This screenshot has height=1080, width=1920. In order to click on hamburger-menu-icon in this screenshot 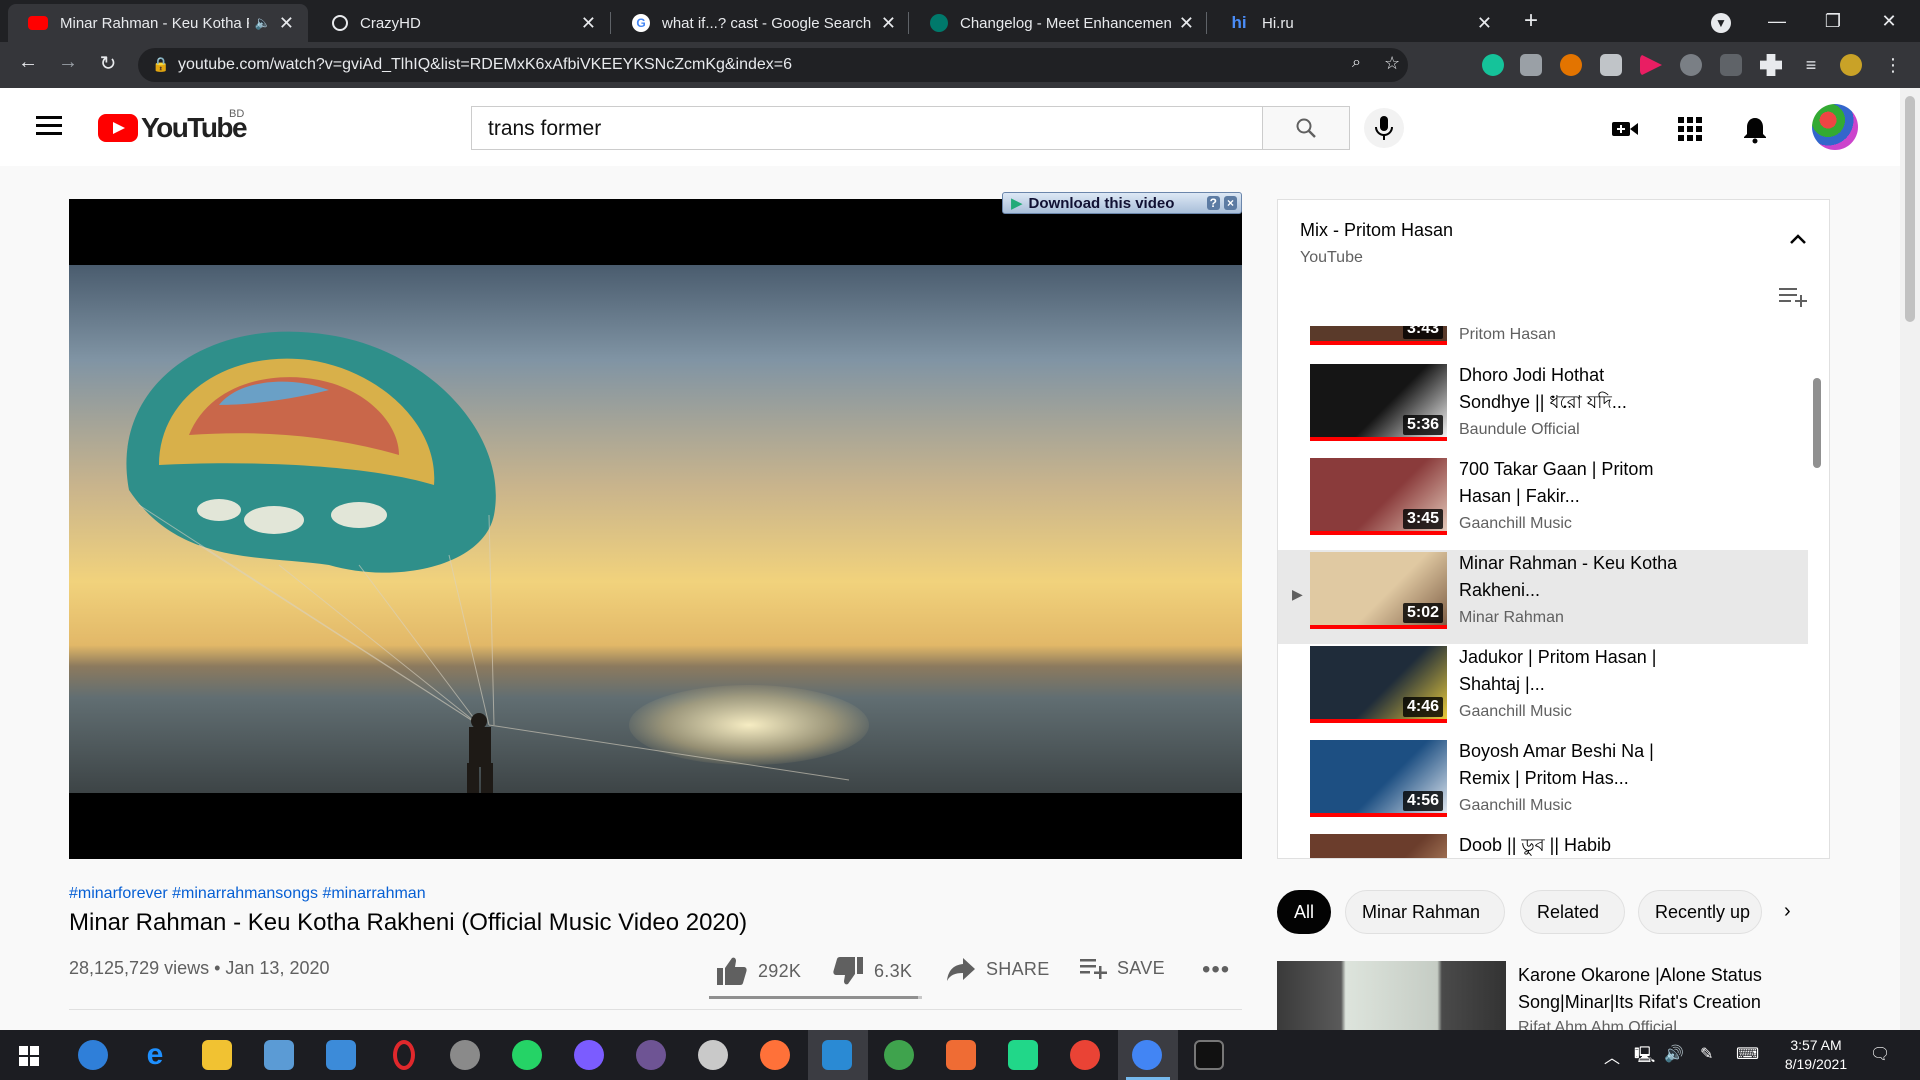, I will do `click(49, 126)`.